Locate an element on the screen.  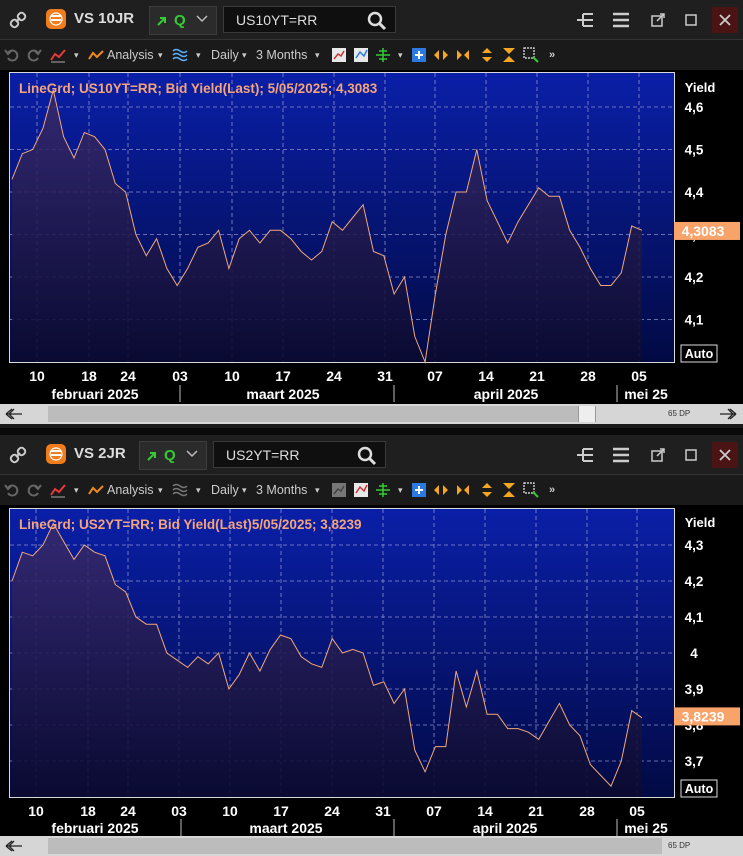
last-value-label: 3,8239 is located at coordinates (703, 716).